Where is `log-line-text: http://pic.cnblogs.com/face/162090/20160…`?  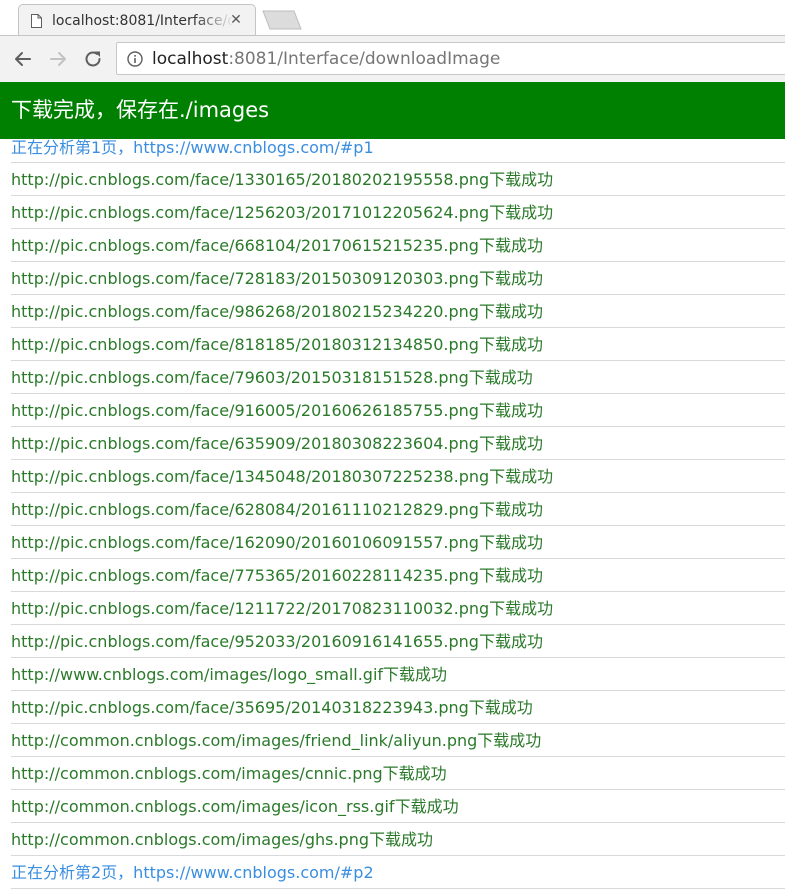 log-line-text: http://pic.cnblogs.com/face/162090/20160… is located at coordinates (277, 542).